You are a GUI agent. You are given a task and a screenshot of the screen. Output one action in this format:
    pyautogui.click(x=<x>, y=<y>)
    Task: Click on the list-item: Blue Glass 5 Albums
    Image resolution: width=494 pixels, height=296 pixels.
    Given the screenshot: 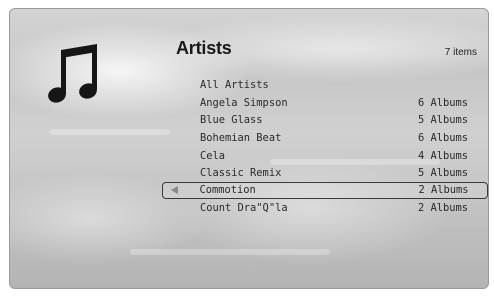 What is the action you would take?
    pyautogui.click(x=325, y=120)
    